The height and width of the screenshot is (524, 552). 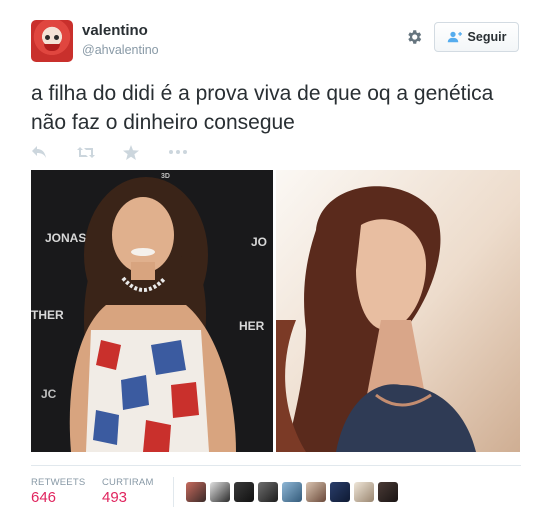 What do you see at coordinates (115, 30) in the screenshot?
I see `user-name: valentino` at bounding box center [115, 30].